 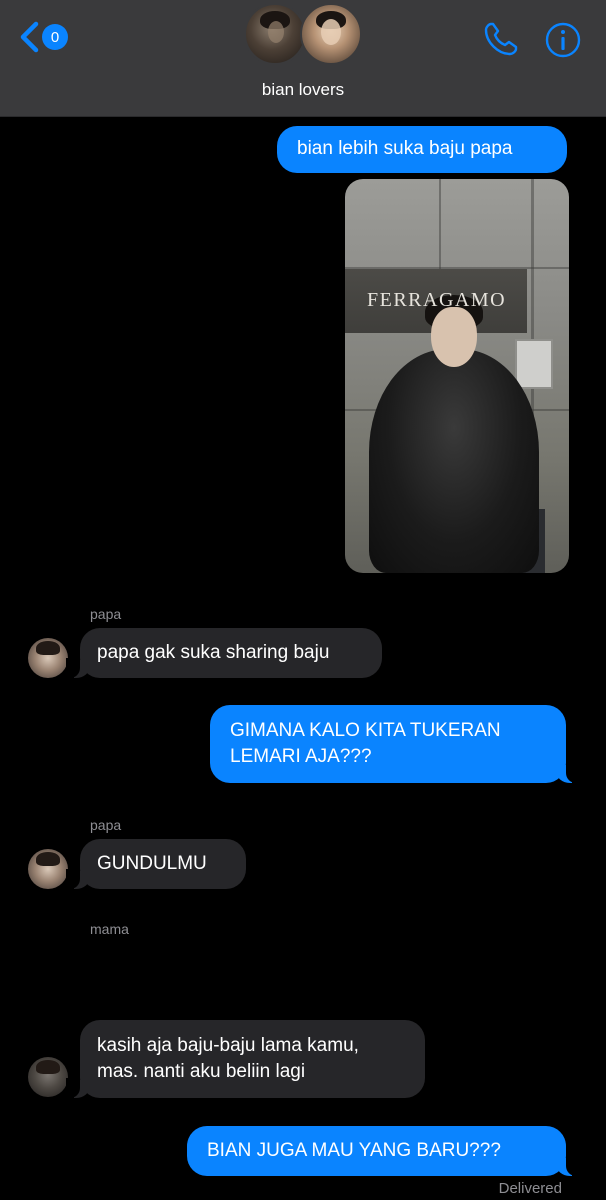 I want to click on photo-attachment: FERRAGAMO, so click(x=457, y=376).